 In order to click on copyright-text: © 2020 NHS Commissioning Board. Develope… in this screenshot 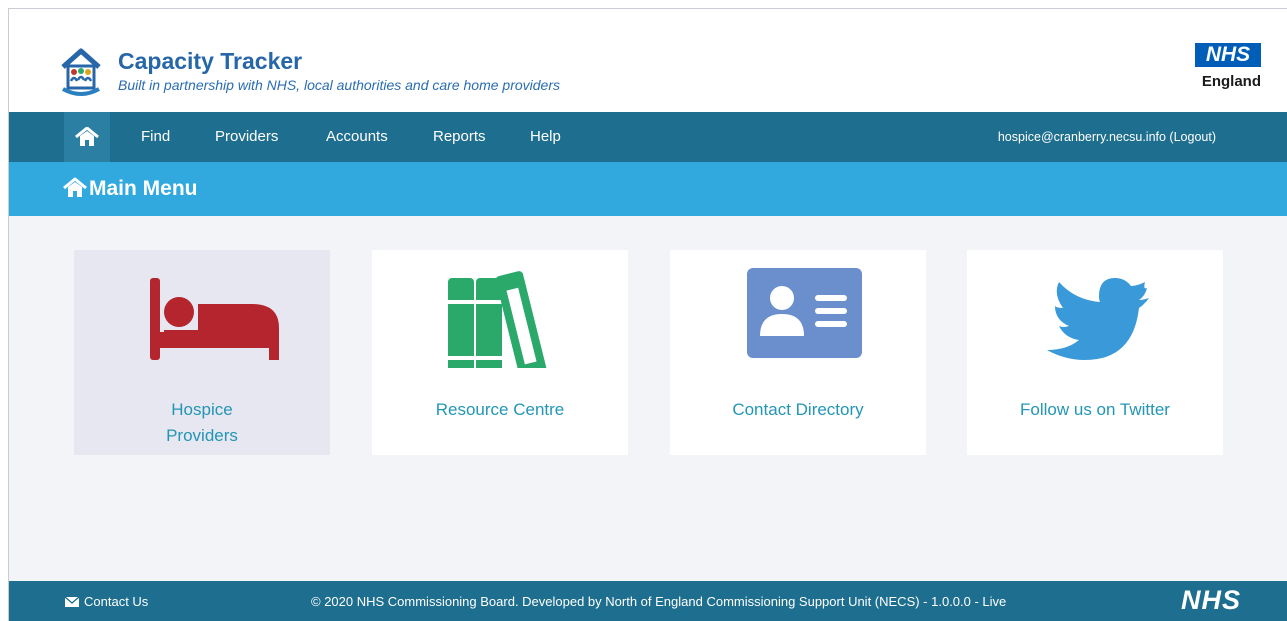, I will do `click(659, 601)`.